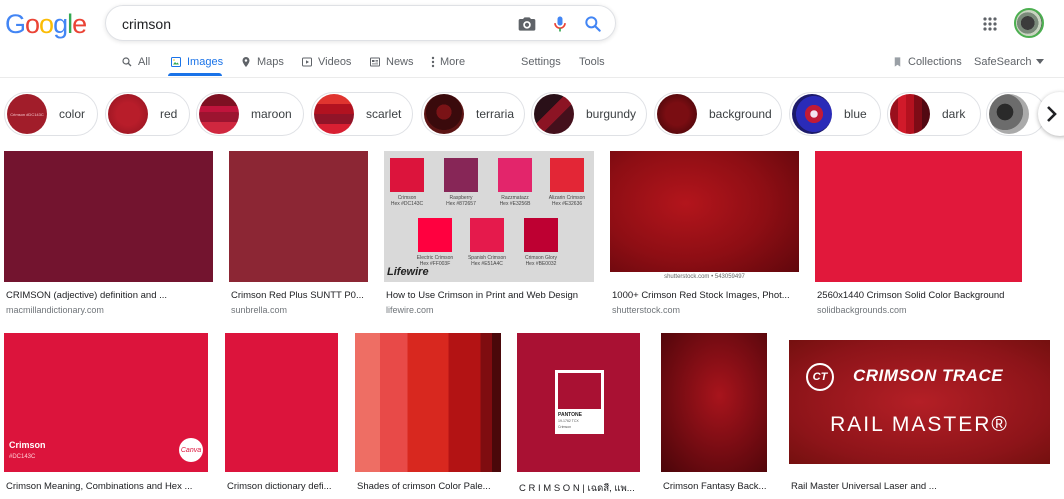  Describe the element at coordinates (22, 457) in the screenshot. I see `overlay-hex: #DC143C` at that location.